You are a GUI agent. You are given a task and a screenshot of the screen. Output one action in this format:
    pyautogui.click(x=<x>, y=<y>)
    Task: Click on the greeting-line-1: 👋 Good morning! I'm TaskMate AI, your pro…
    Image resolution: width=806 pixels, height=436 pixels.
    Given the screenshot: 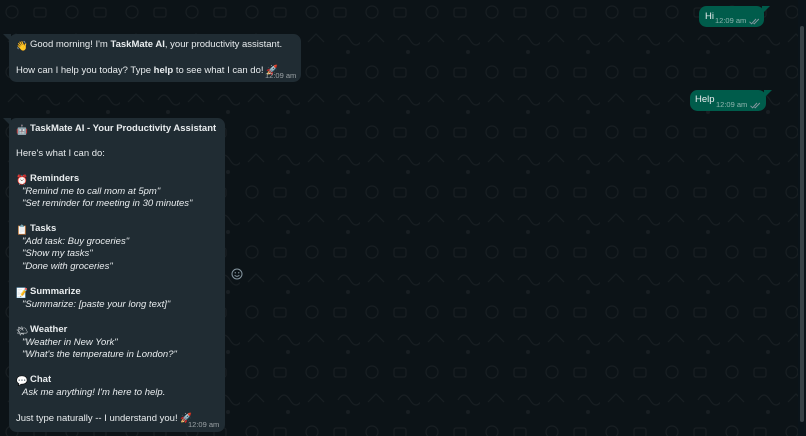 What is the action you would take?
    pyautogui.click(x=149, y=45)
    